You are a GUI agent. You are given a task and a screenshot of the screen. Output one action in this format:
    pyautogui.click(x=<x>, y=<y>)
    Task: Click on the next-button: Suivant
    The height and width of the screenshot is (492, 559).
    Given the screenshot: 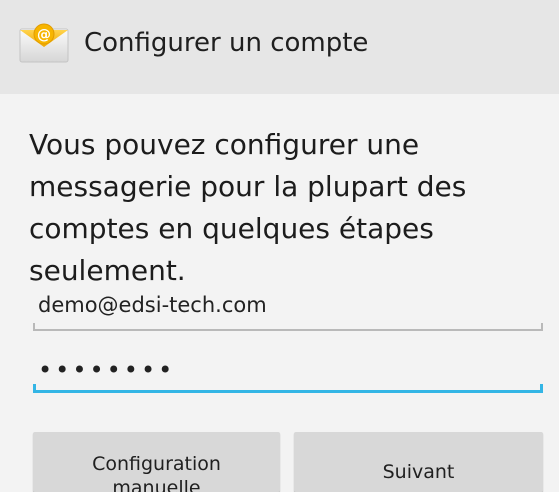 What is the action you would take?
    pyautogui.click(x=418, y=462)
    